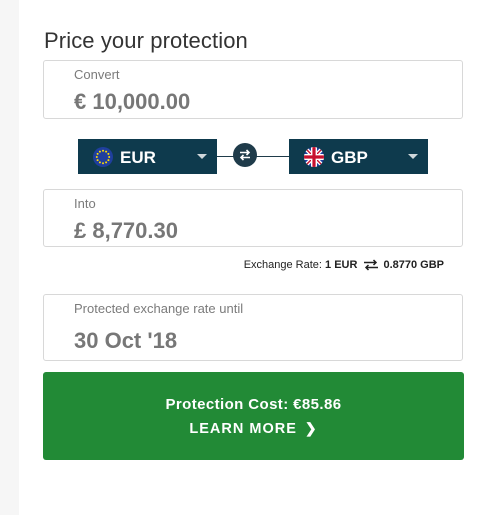 This screenshot has width=501, height=515. I want to click on exchange-arrows-icon, so click(371, 265).